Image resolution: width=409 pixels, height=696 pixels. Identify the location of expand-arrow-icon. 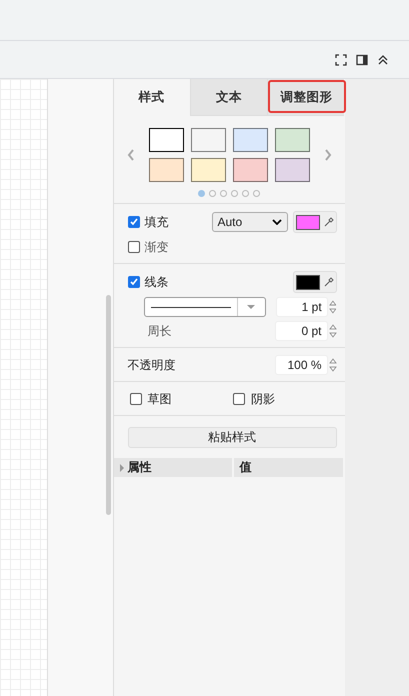
(122, 468).